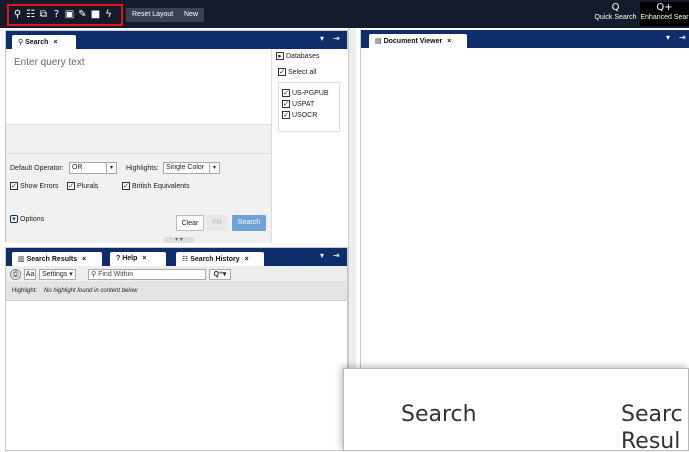 The height and width of the screenshot is (452, 689). Describe the element at coordinates (664, 17) in the screenshot. I see `enhanced-search-label: Enhanced Sear` at that location.